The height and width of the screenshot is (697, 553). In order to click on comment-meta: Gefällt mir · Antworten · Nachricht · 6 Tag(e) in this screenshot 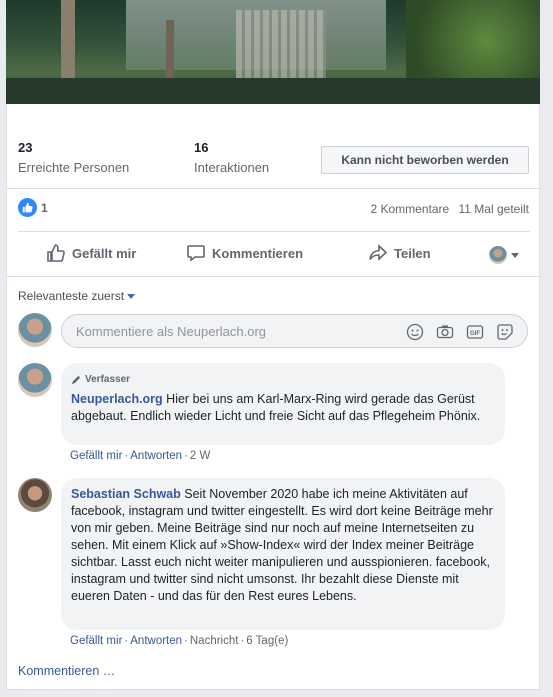, I will do `click(179, 641)`.